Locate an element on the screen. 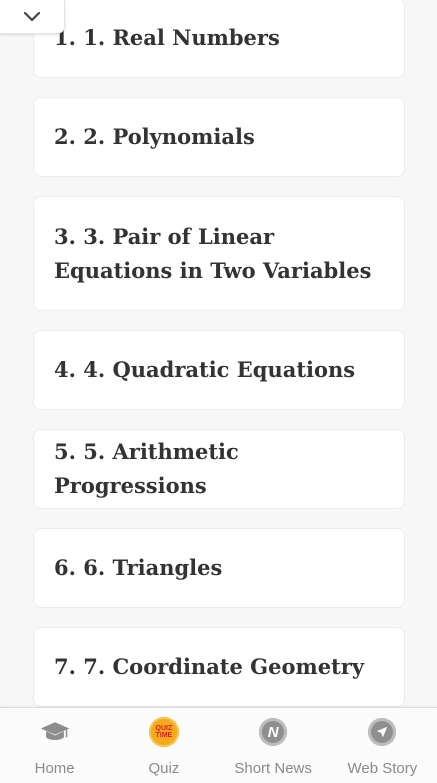 The width and height of the screenshot is (437, 783). quiz-badge-text: QUIZ is located at coordinates (164, 728).